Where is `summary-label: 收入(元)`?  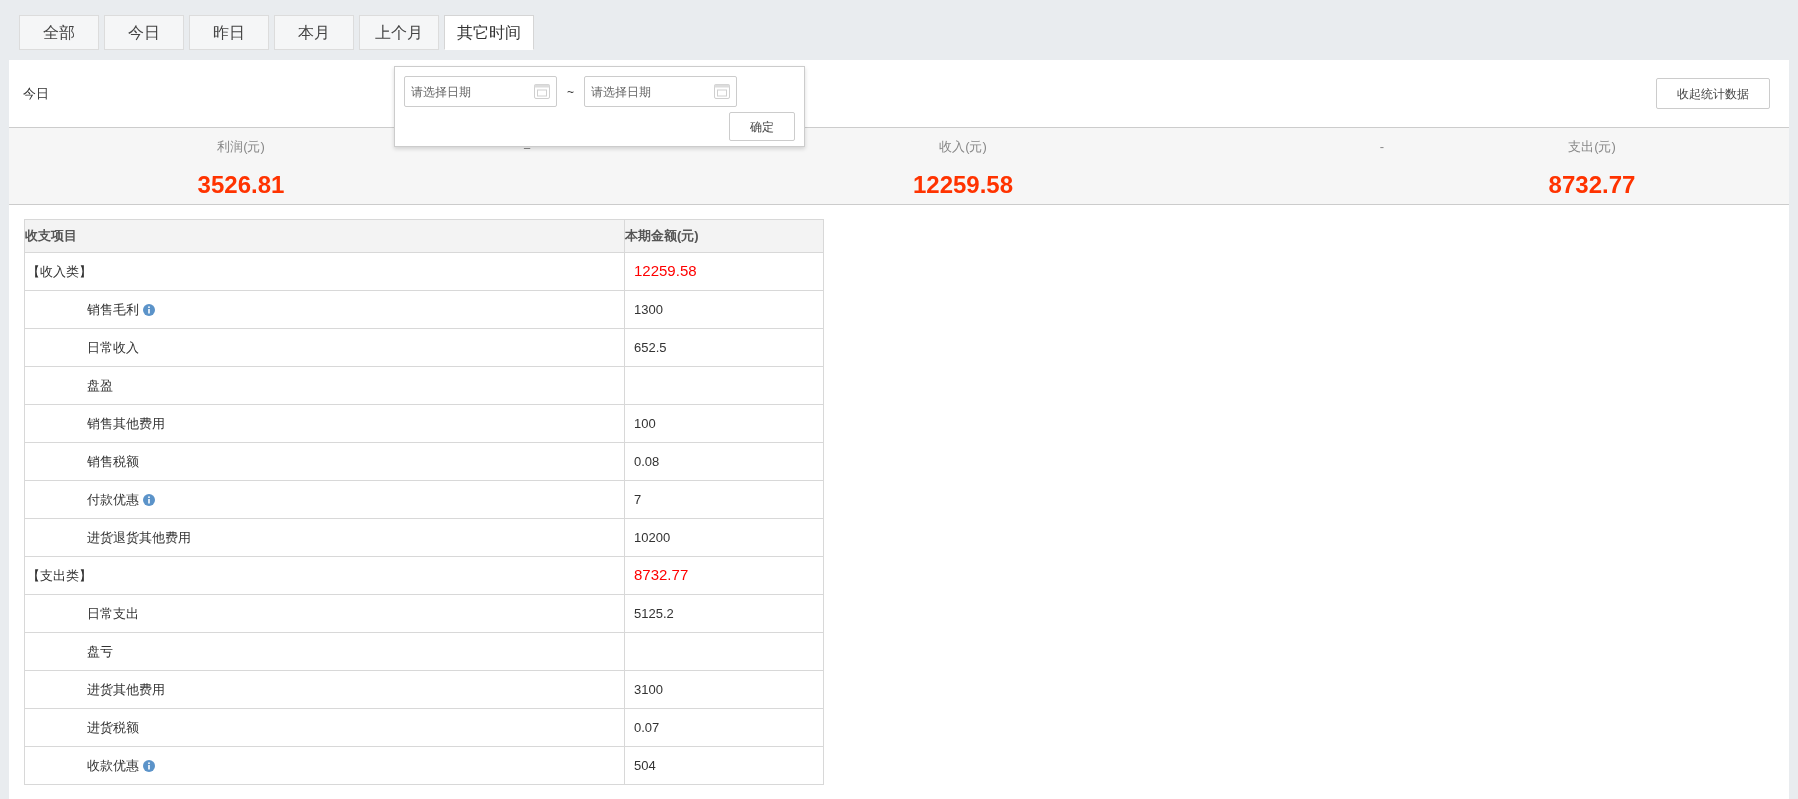
summary-label: 收入(元) is located at coordinates (963, 147).